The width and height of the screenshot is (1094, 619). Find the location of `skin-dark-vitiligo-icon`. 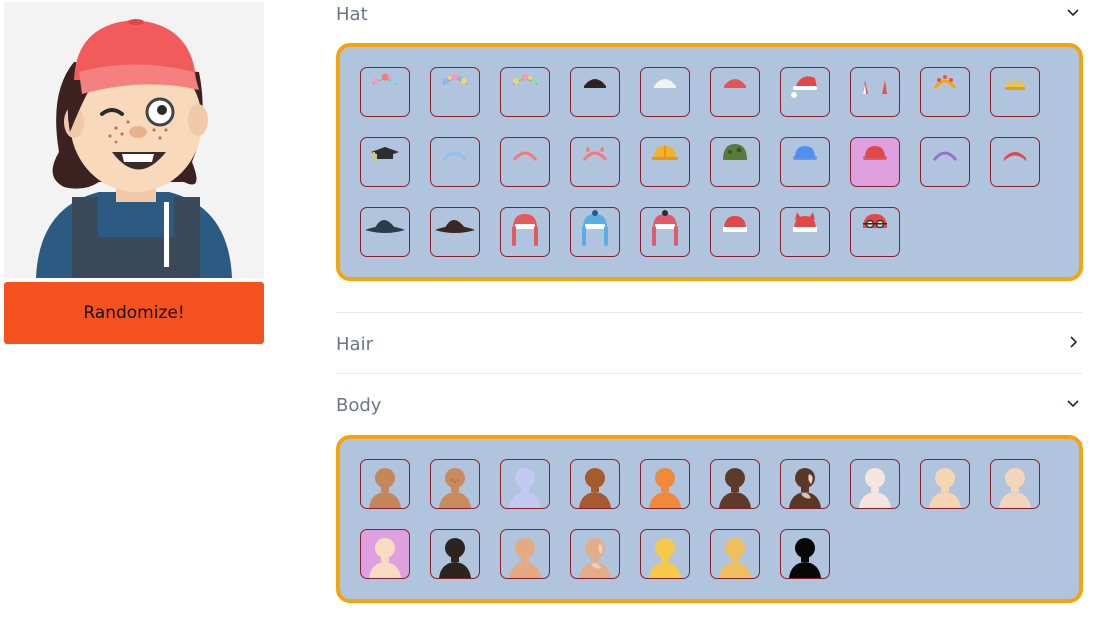

skin-dark-vitiligo-icon is located at coordinates (805, 488).